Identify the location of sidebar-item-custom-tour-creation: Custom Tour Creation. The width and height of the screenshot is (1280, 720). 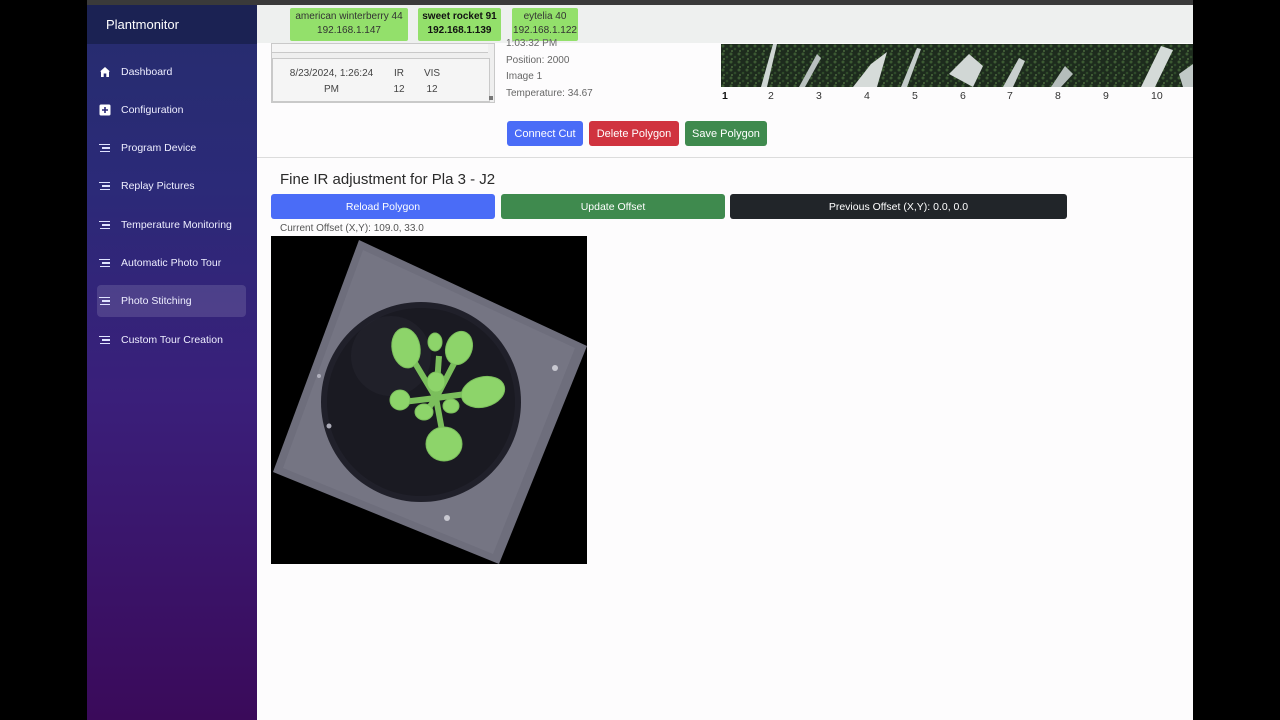
(171, 340).